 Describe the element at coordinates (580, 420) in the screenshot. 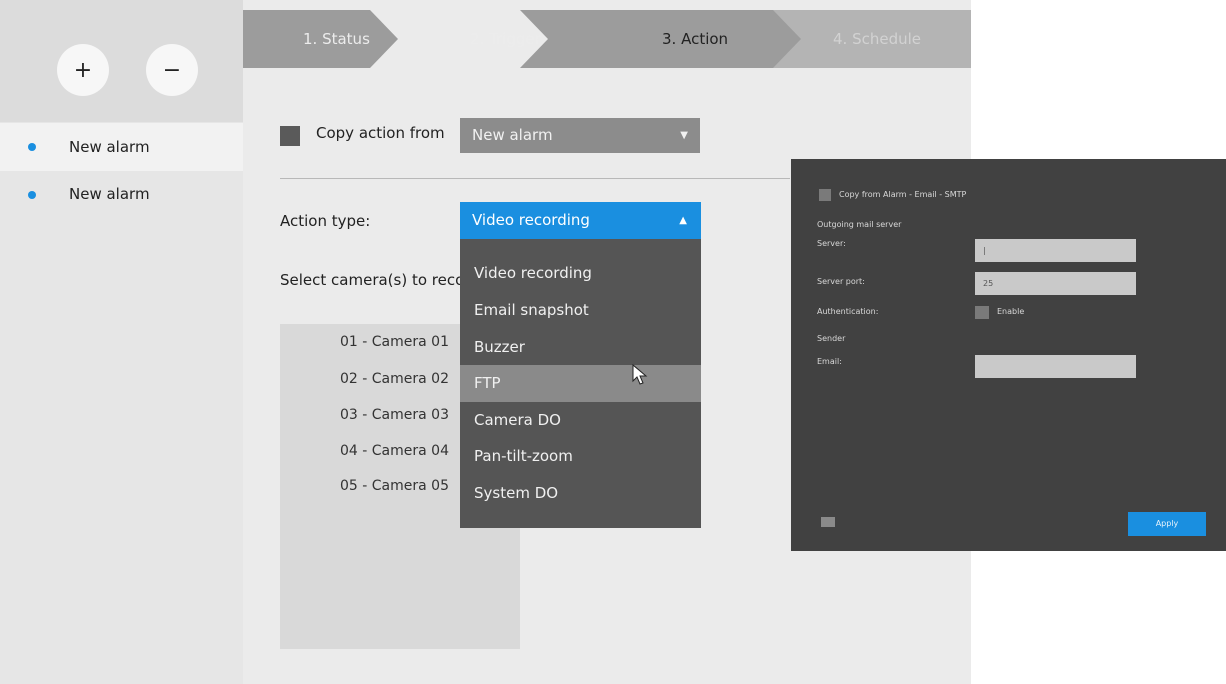

I see `dropdown-option-camera-do: Camera DO` at that location.